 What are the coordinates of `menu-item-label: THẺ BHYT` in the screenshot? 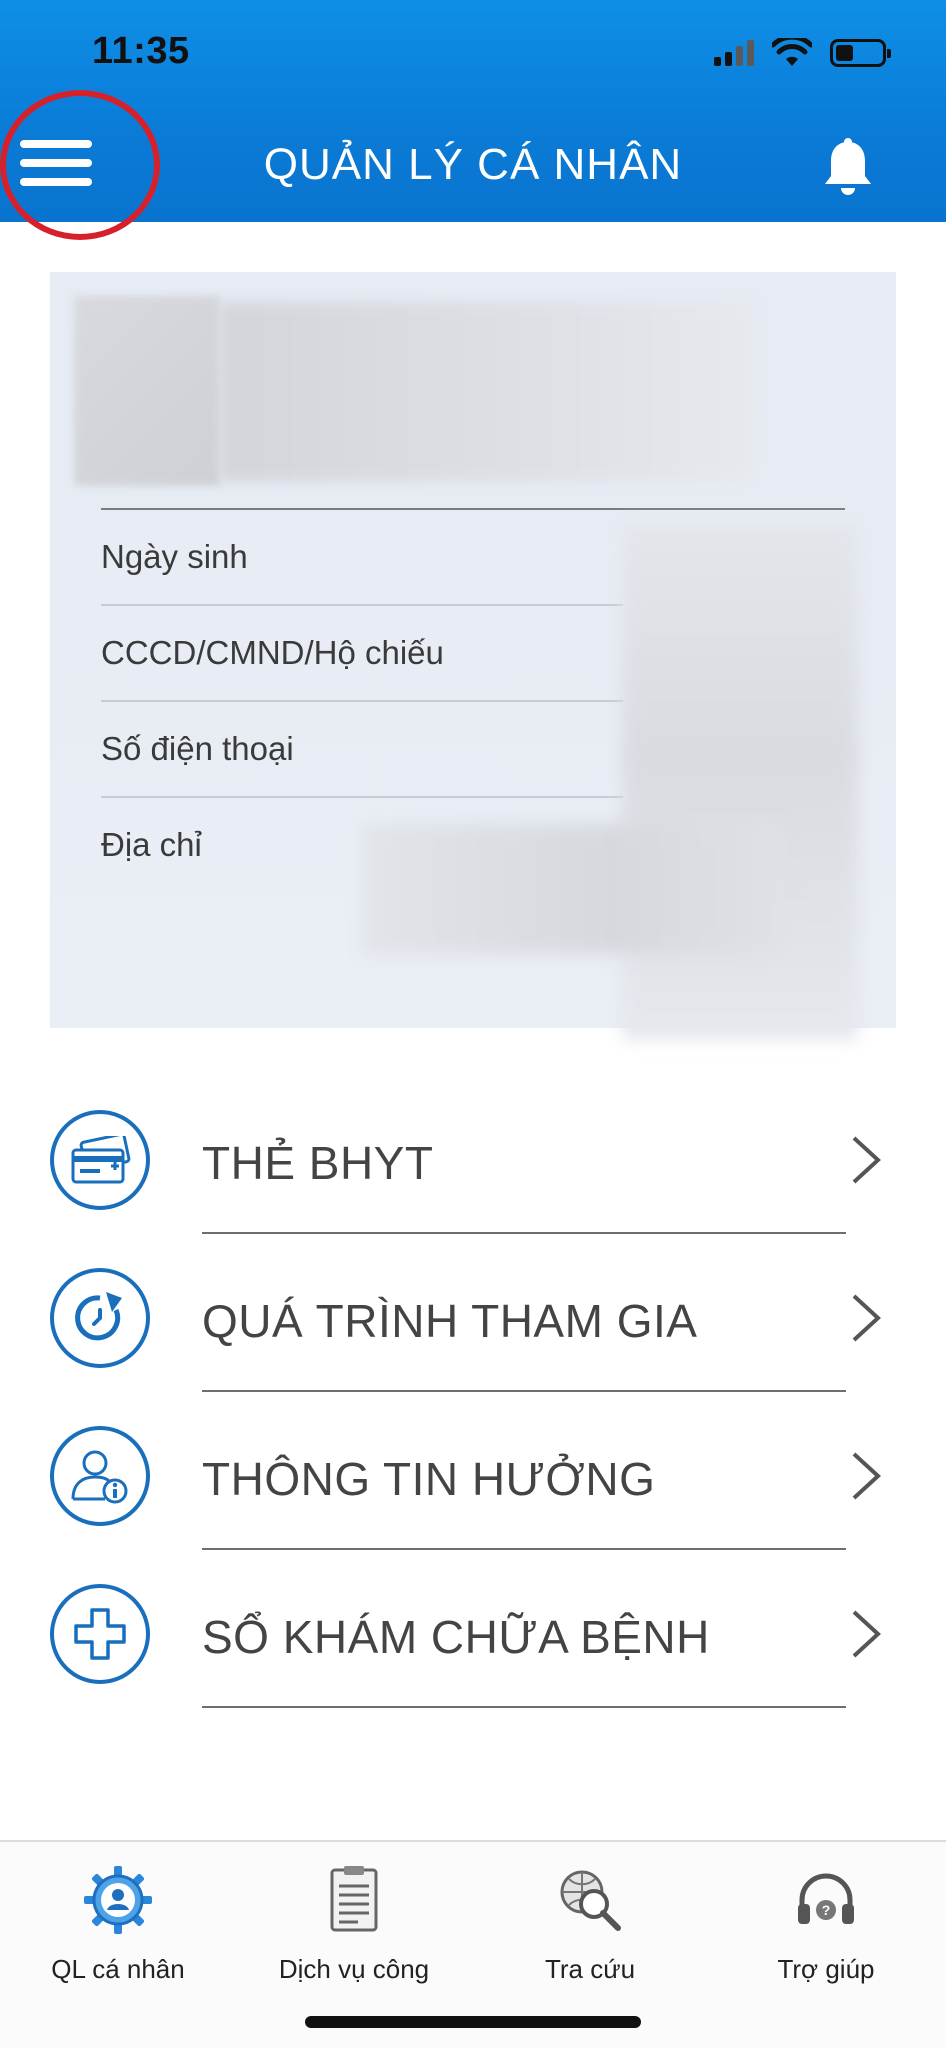 It's located at (318, 1163).